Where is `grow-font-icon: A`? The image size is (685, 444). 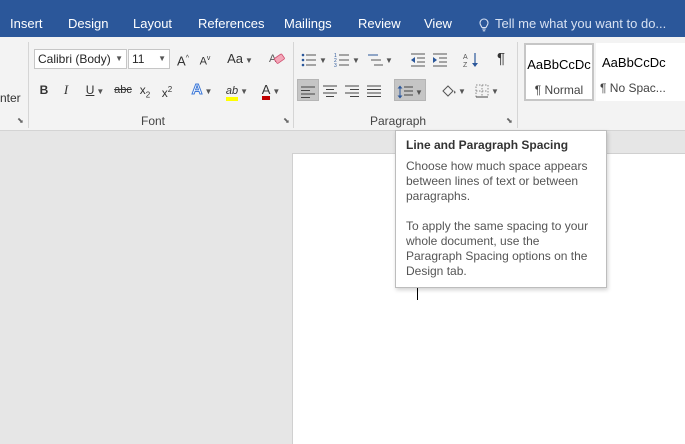 grow-font-icon: A is located at coordinates (181, 61).